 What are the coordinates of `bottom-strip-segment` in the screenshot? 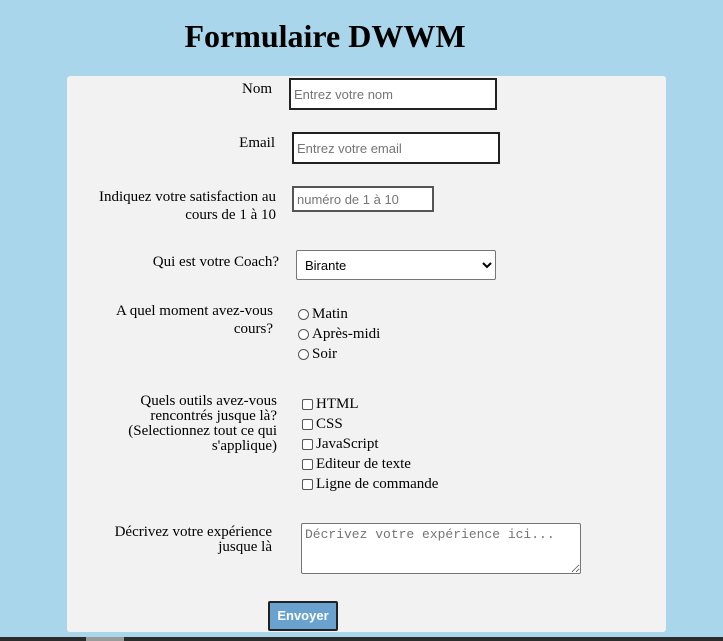 It's located at (105, 639).